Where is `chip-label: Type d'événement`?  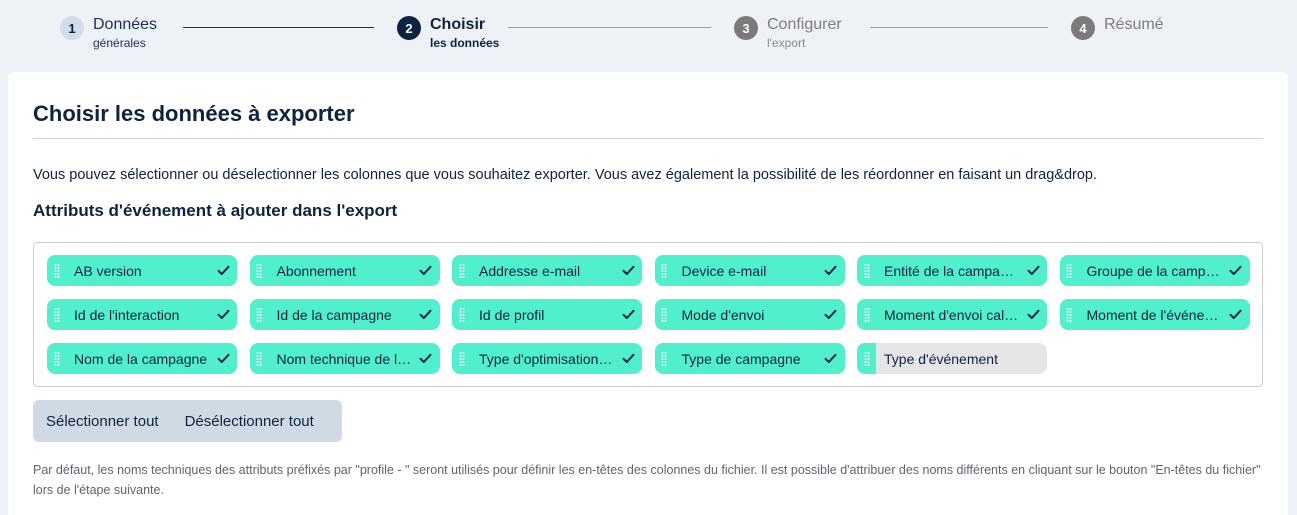
chip-label: Type d'événement is located at coordinates (941, 358).